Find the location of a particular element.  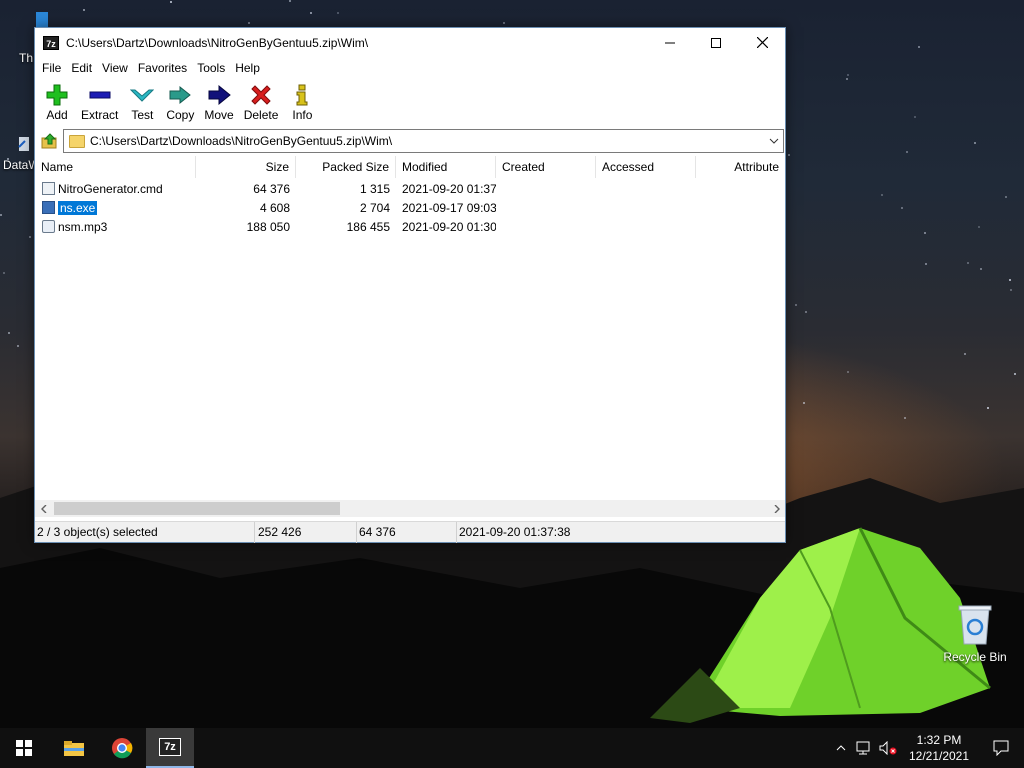

notification-icon is located at coordinates (1001, 748).